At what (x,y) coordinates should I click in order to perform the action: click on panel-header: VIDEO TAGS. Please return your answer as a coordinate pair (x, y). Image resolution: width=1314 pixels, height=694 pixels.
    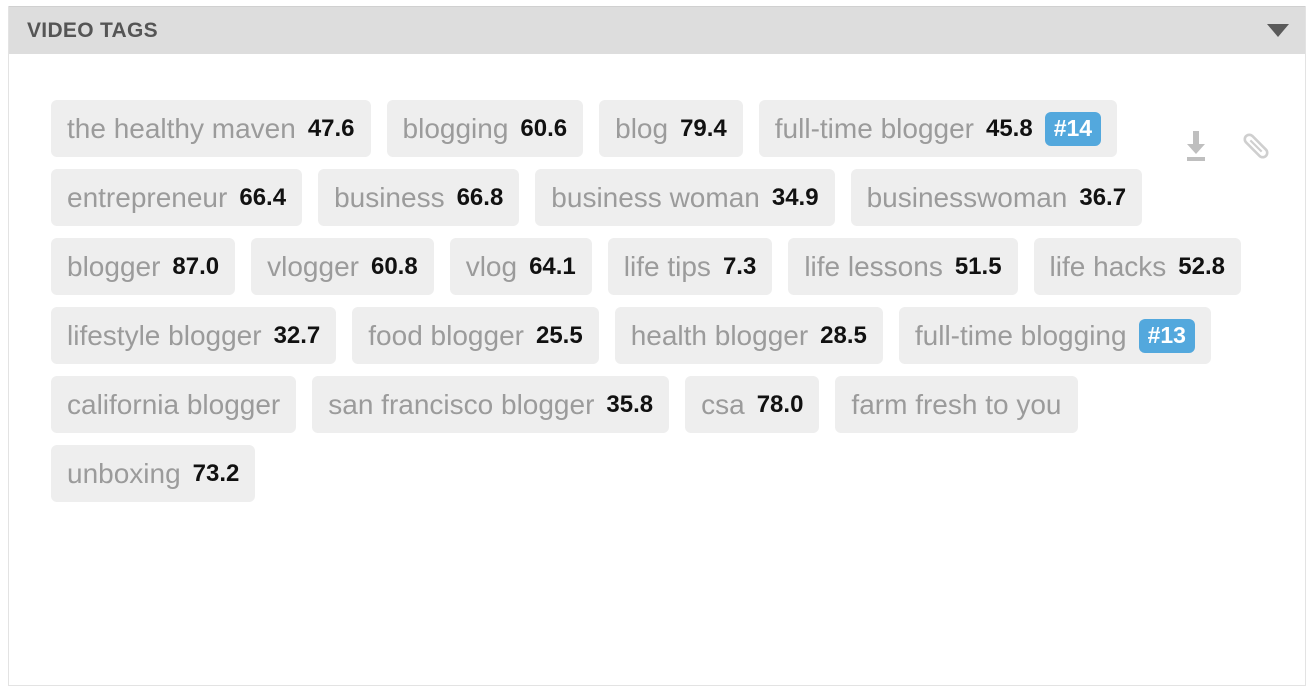
    Looking at the image, I should click on (657, 30).